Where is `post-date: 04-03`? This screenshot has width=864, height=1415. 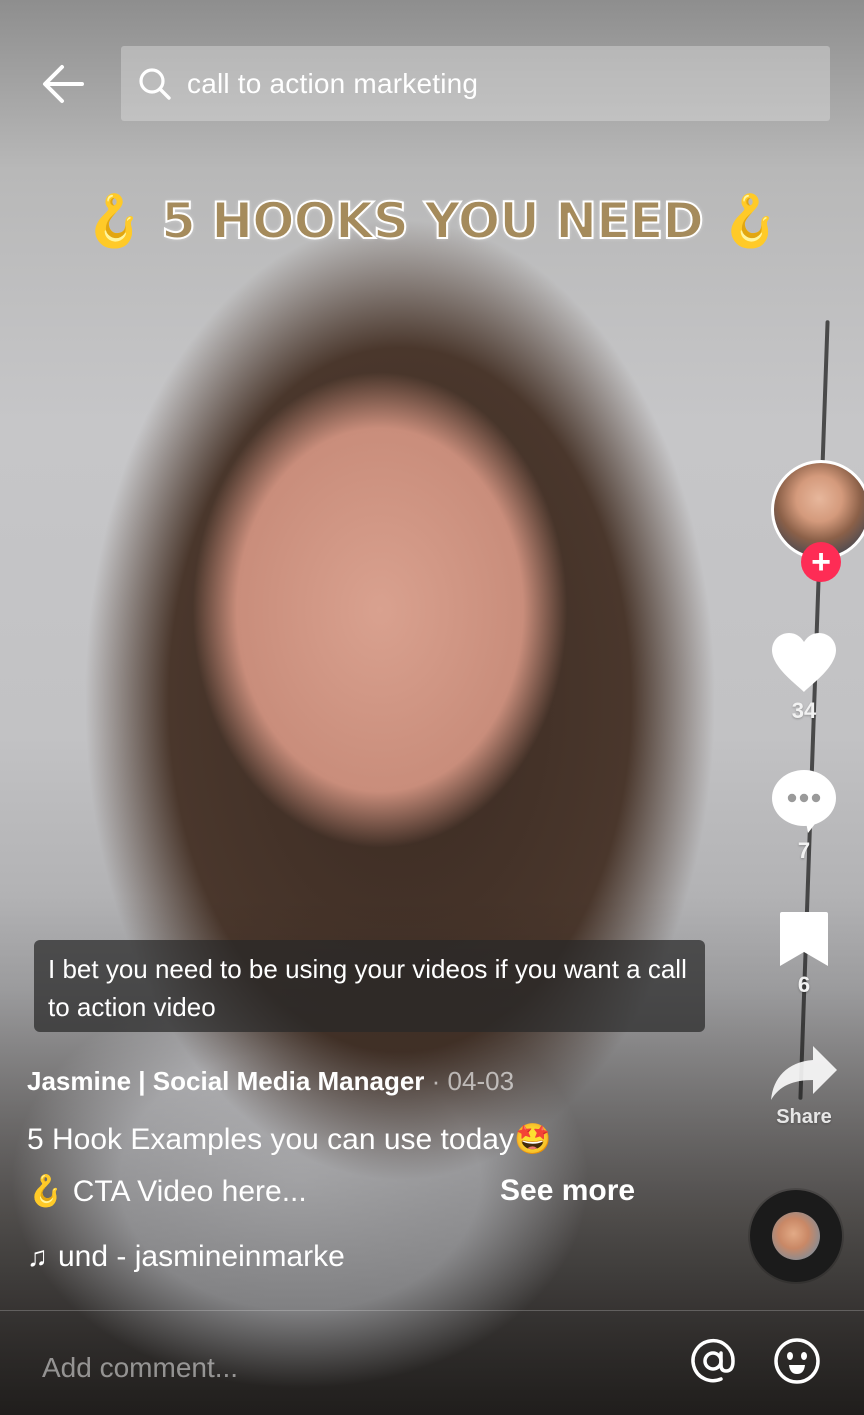 post-date: 04-03 is located at coordinates (481, 1081).